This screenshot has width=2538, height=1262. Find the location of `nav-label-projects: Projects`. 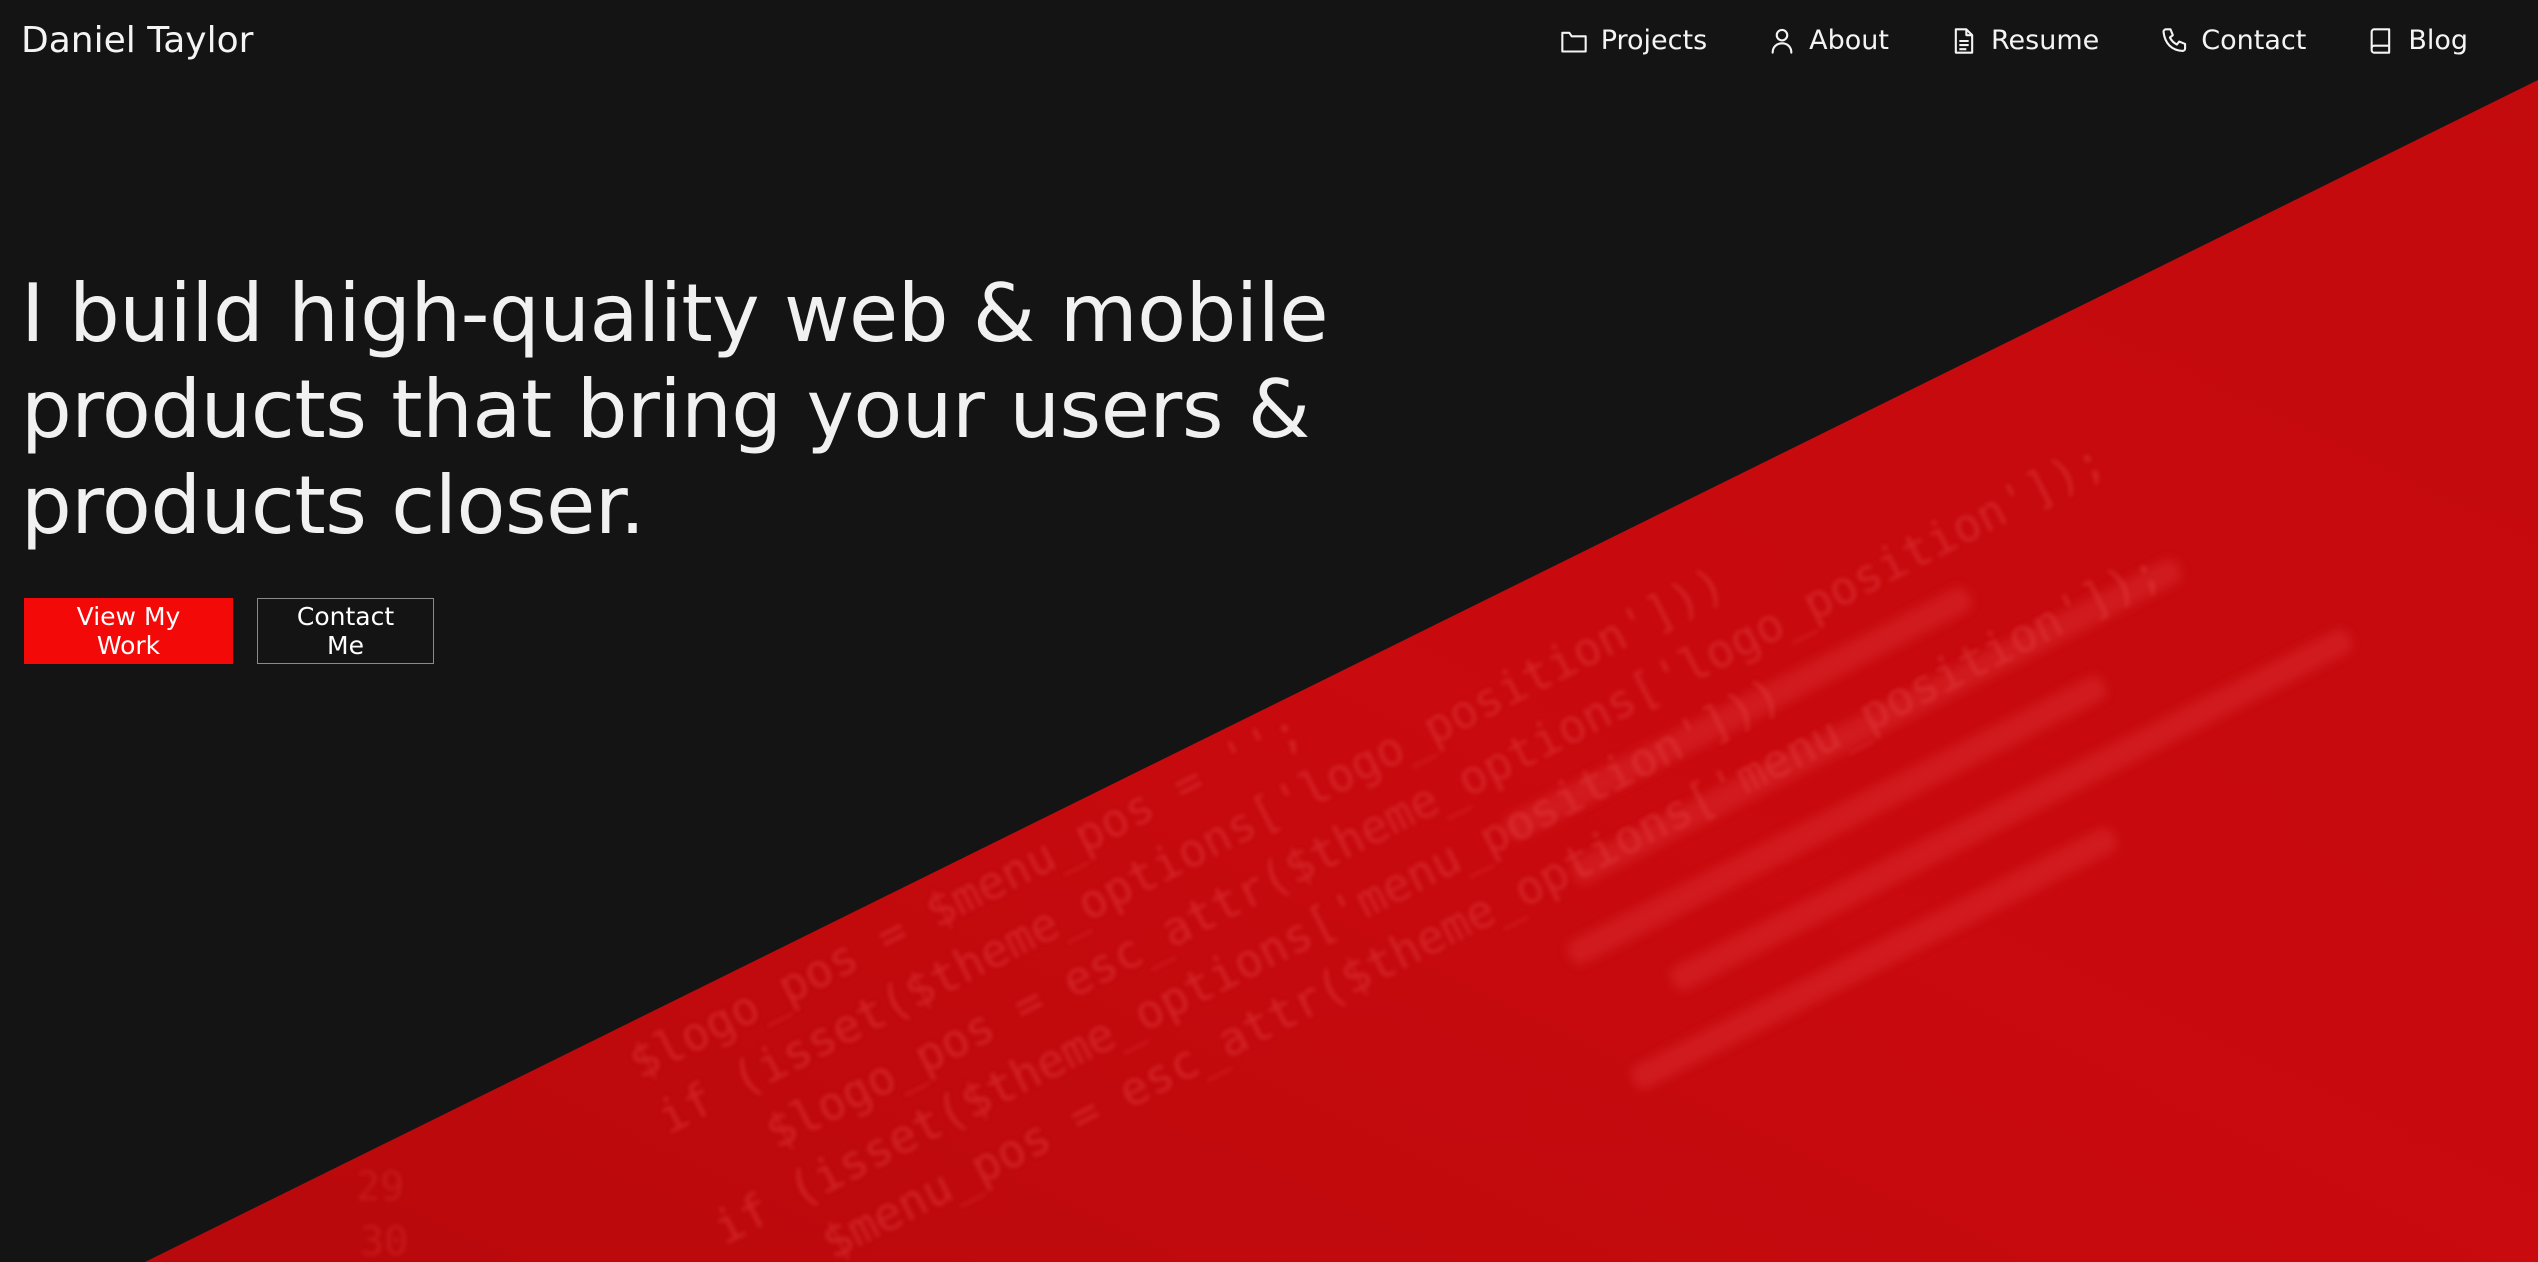

nav-label-projects: Projects is located at coordinates (1654, 40).